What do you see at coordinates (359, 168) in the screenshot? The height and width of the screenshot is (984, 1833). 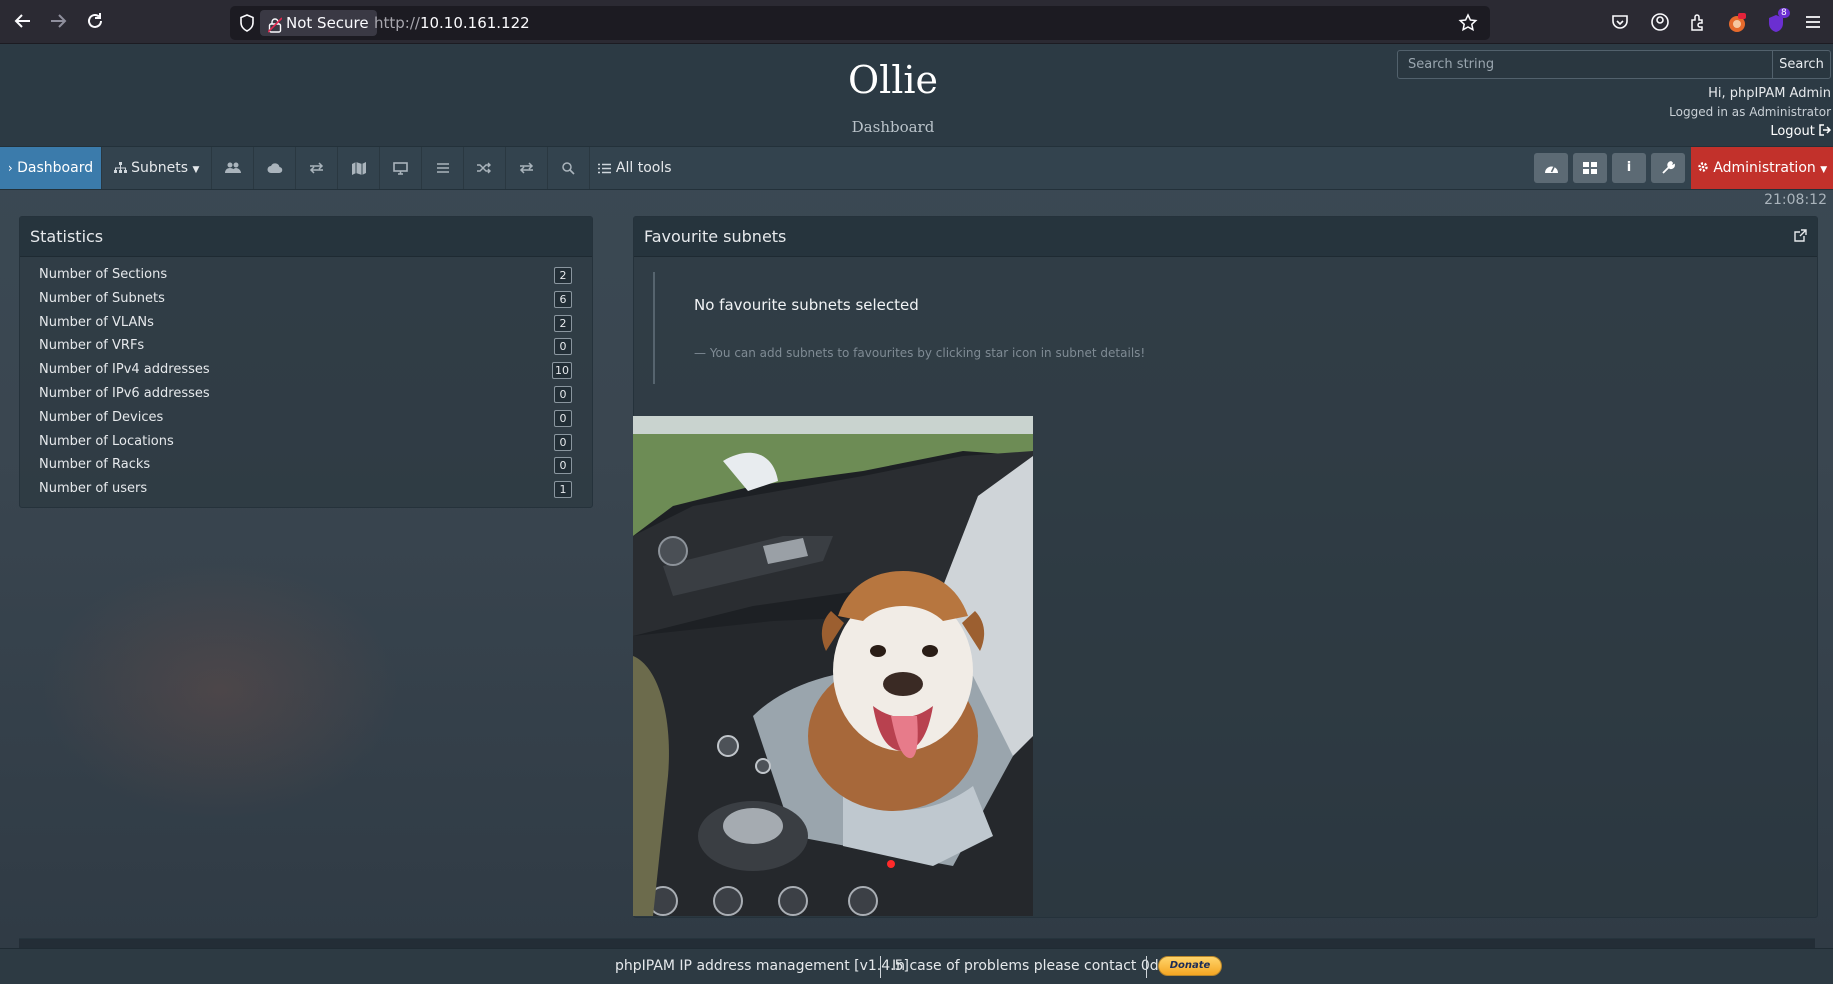 I see `nav-map-icon` at bounding box center [359, 168].